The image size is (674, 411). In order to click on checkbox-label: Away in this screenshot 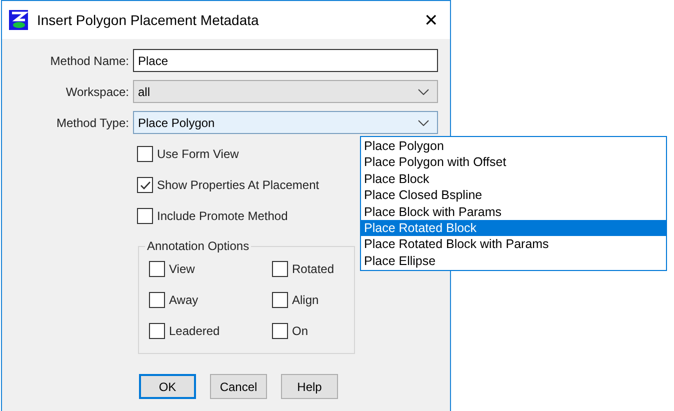, I will do `click(183, 300)`.